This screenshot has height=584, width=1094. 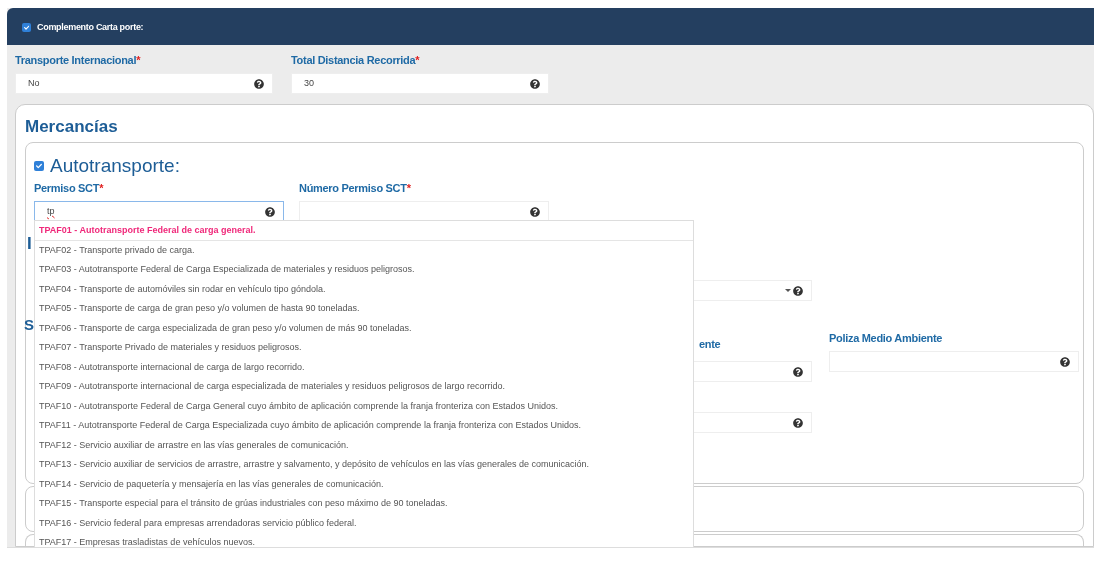 I want to click on dropdown-option: TPAF10 - Autotransporte Federal de Carga General cuyo ámbito de aplicación comprende la franja fronteriza con Estados Unidos., so click(x=364, y=406).